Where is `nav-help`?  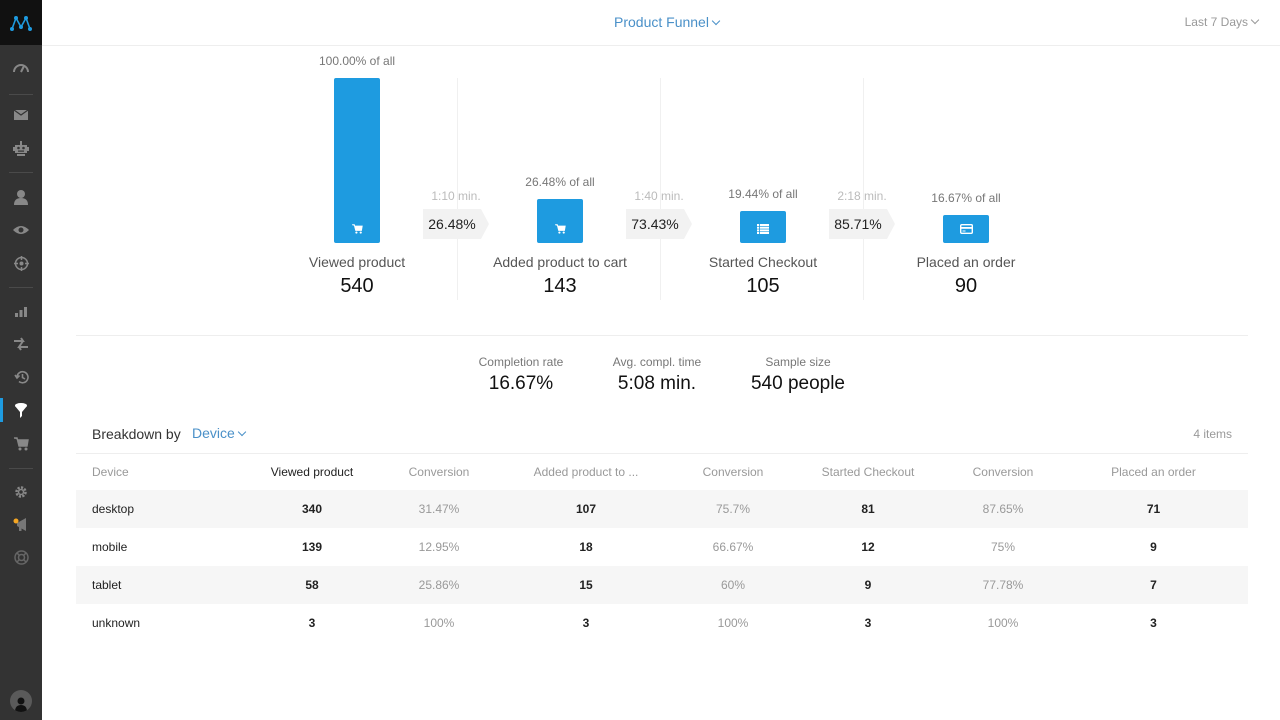
nav-help is located at coordinates (21, 557).